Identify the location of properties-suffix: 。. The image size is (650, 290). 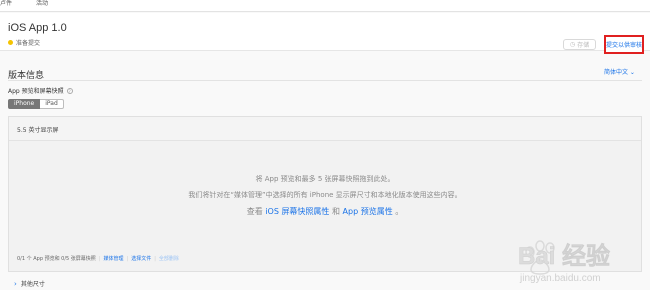
(399, 211).